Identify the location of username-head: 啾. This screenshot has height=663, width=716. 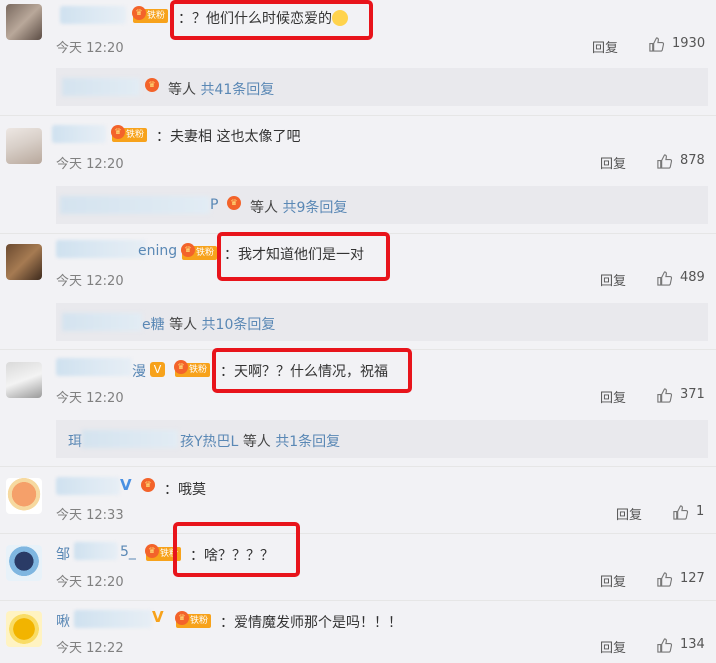
(63, 621).